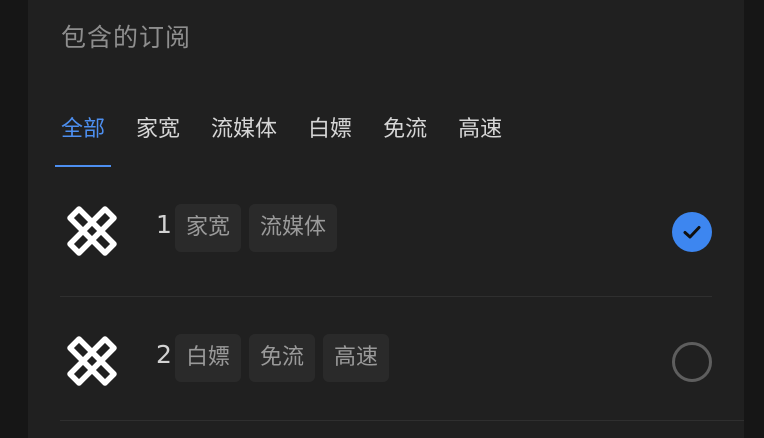 This screenshot has width=764, height=438. I want to click on tab-streaming: 流媒体, so click(244, 139).